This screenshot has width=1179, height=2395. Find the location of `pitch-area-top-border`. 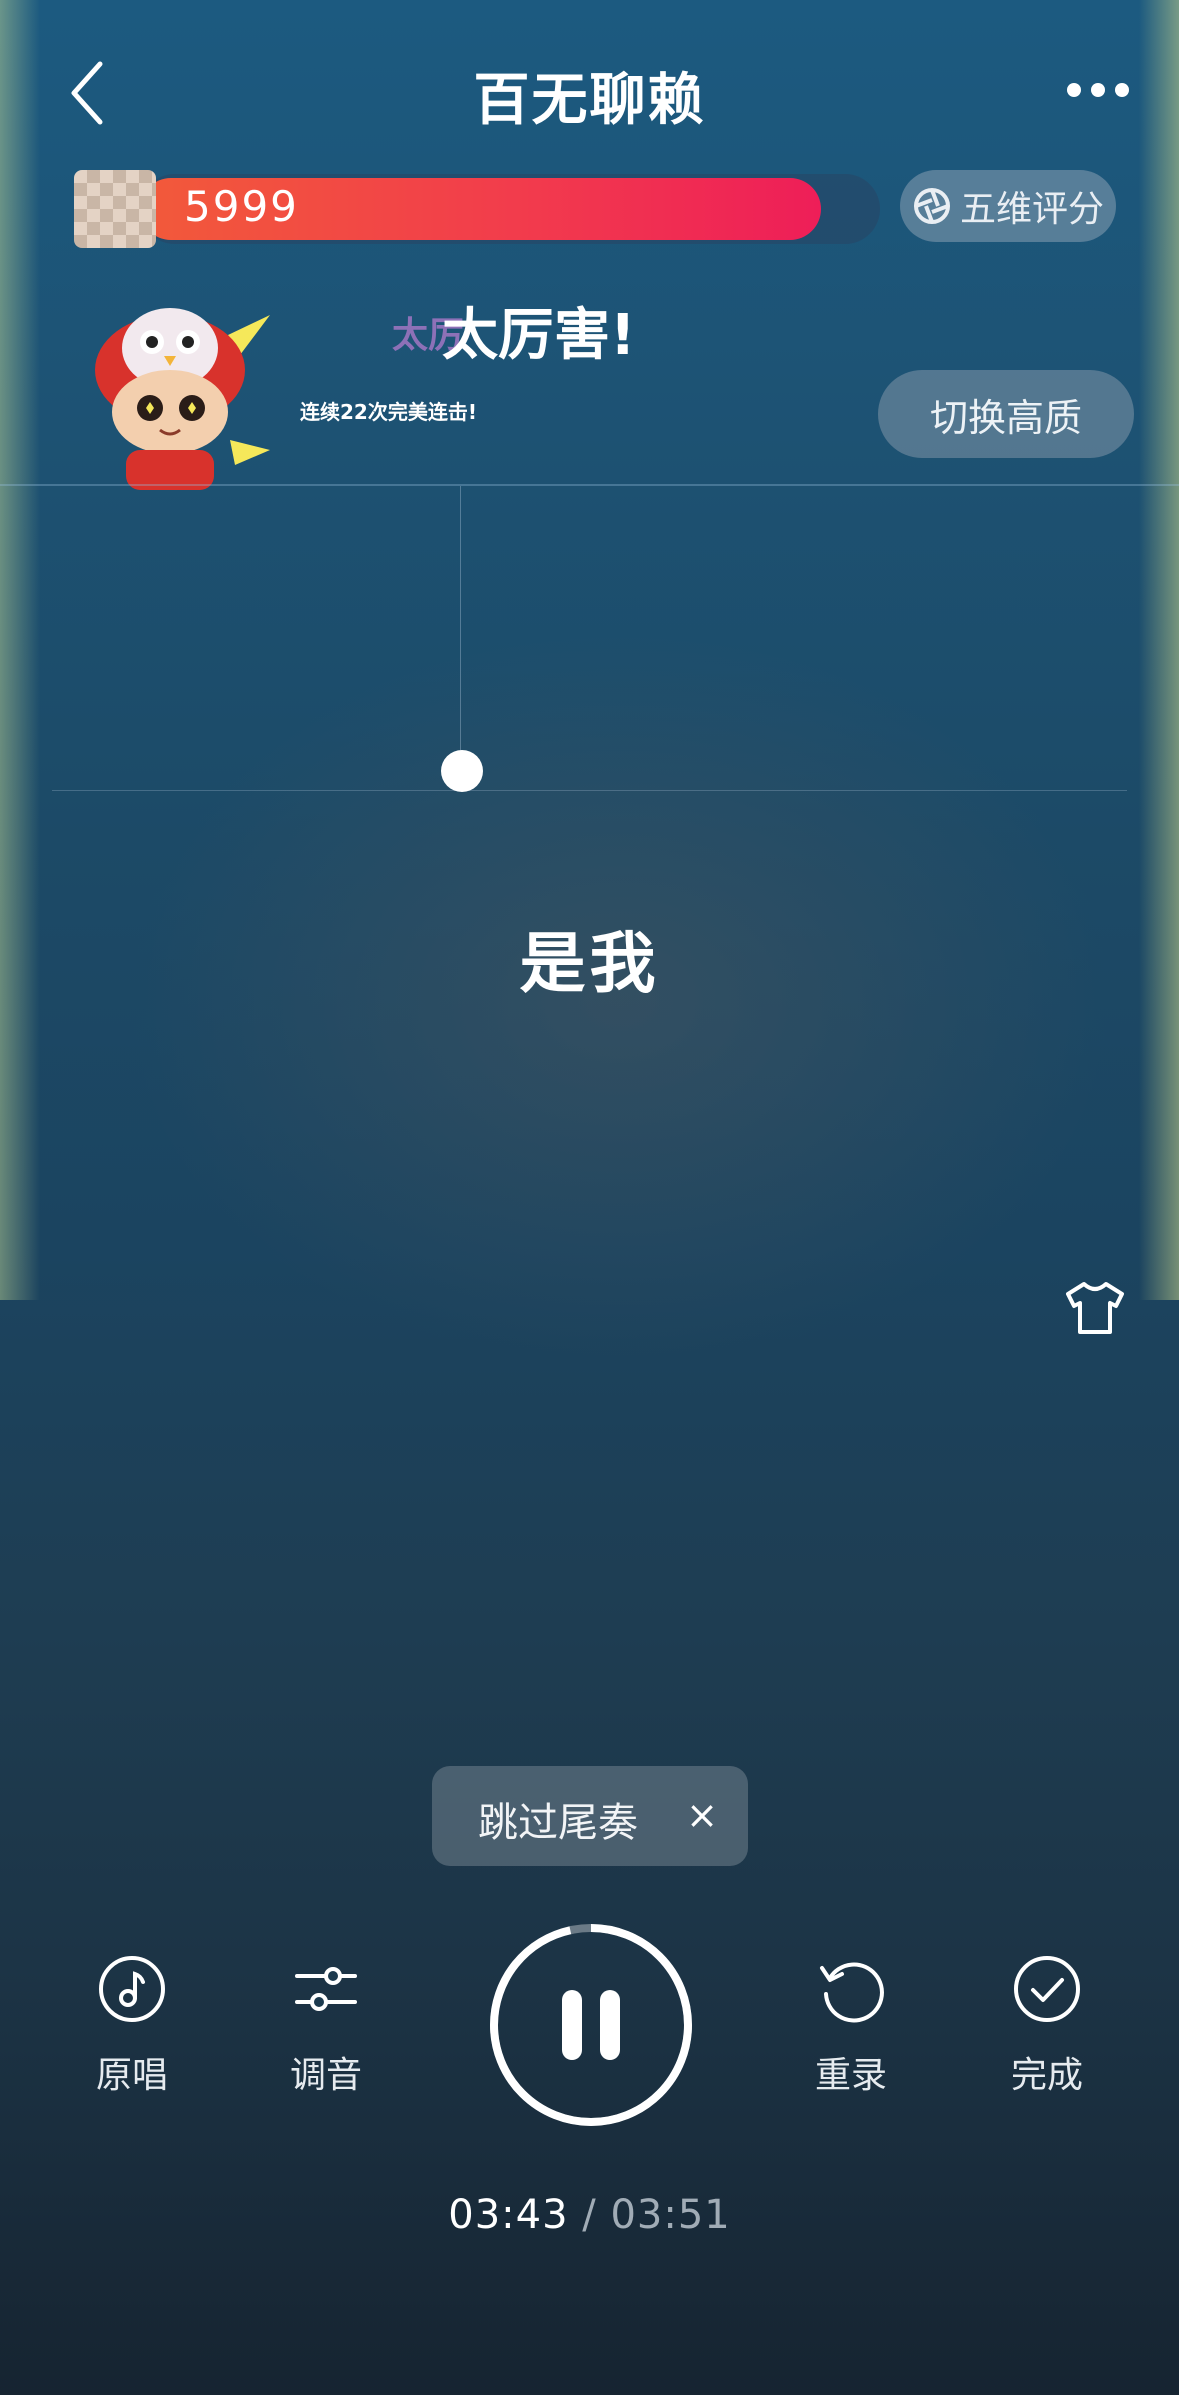

pitch-area-top-border is located at coordinates (589, 485).